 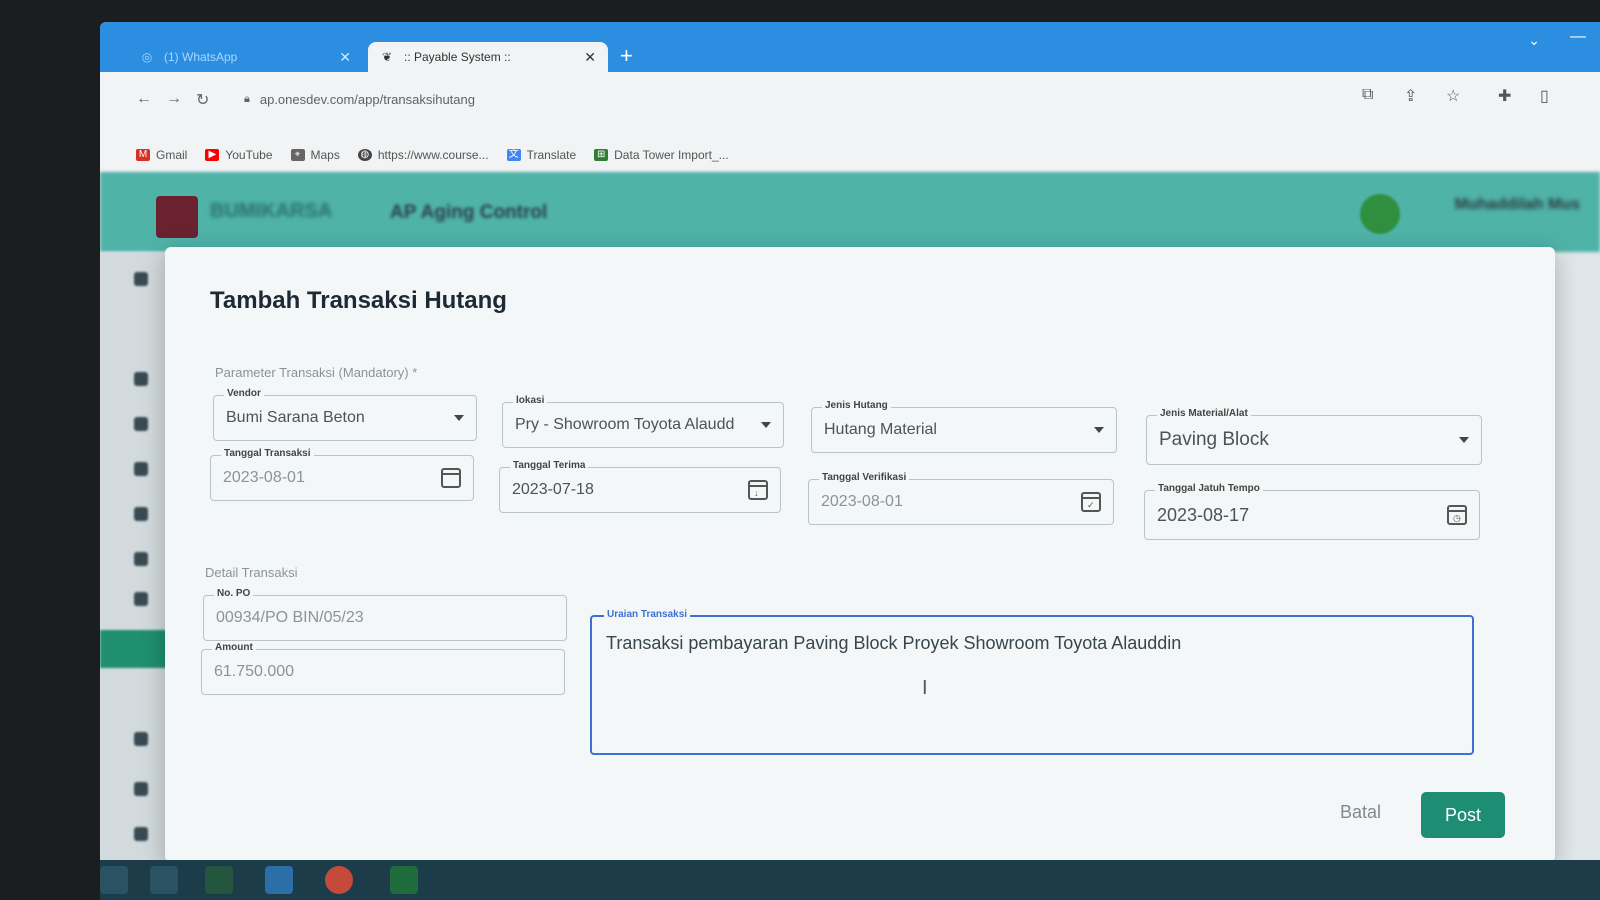 I want to click on field-label: Tanggal Verifikasi, so click(x=864, y=478).